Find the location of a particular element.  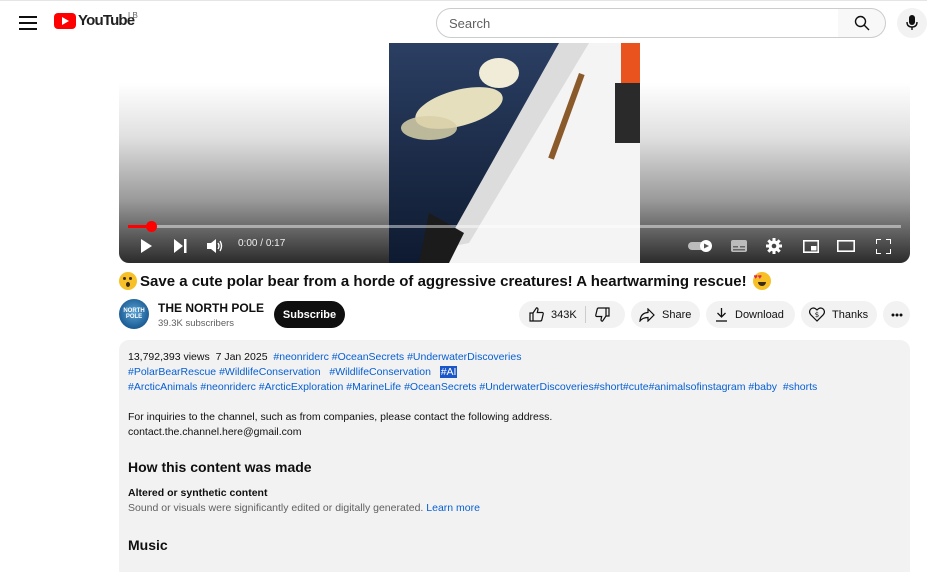

subtitles-icon is located at coordinates (739, 246).